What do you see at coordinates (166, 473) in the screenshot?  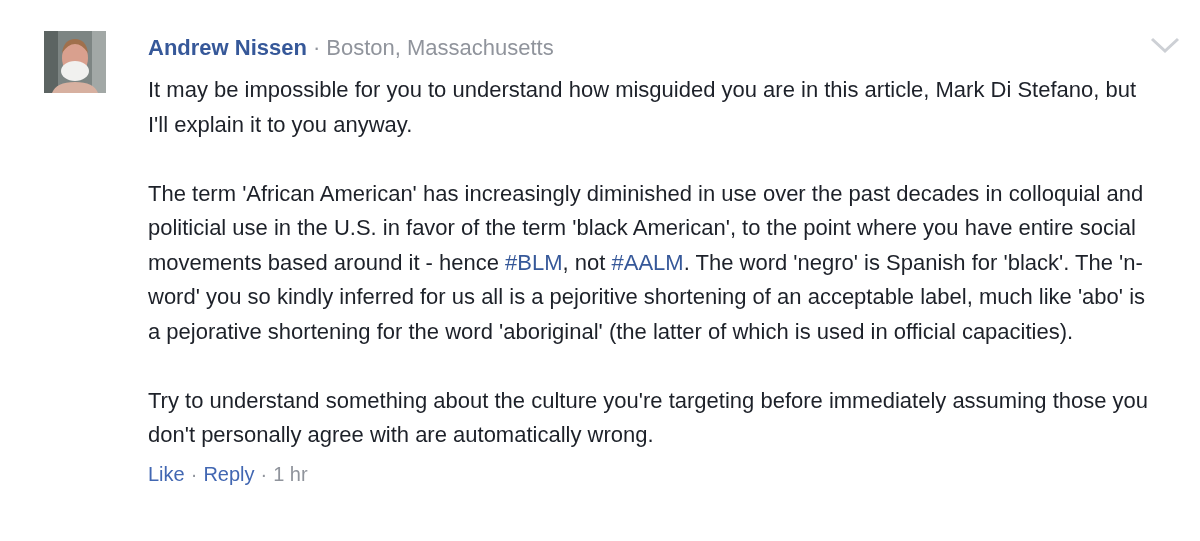 I see `action-link: Like` at bounding box center [166, 473].